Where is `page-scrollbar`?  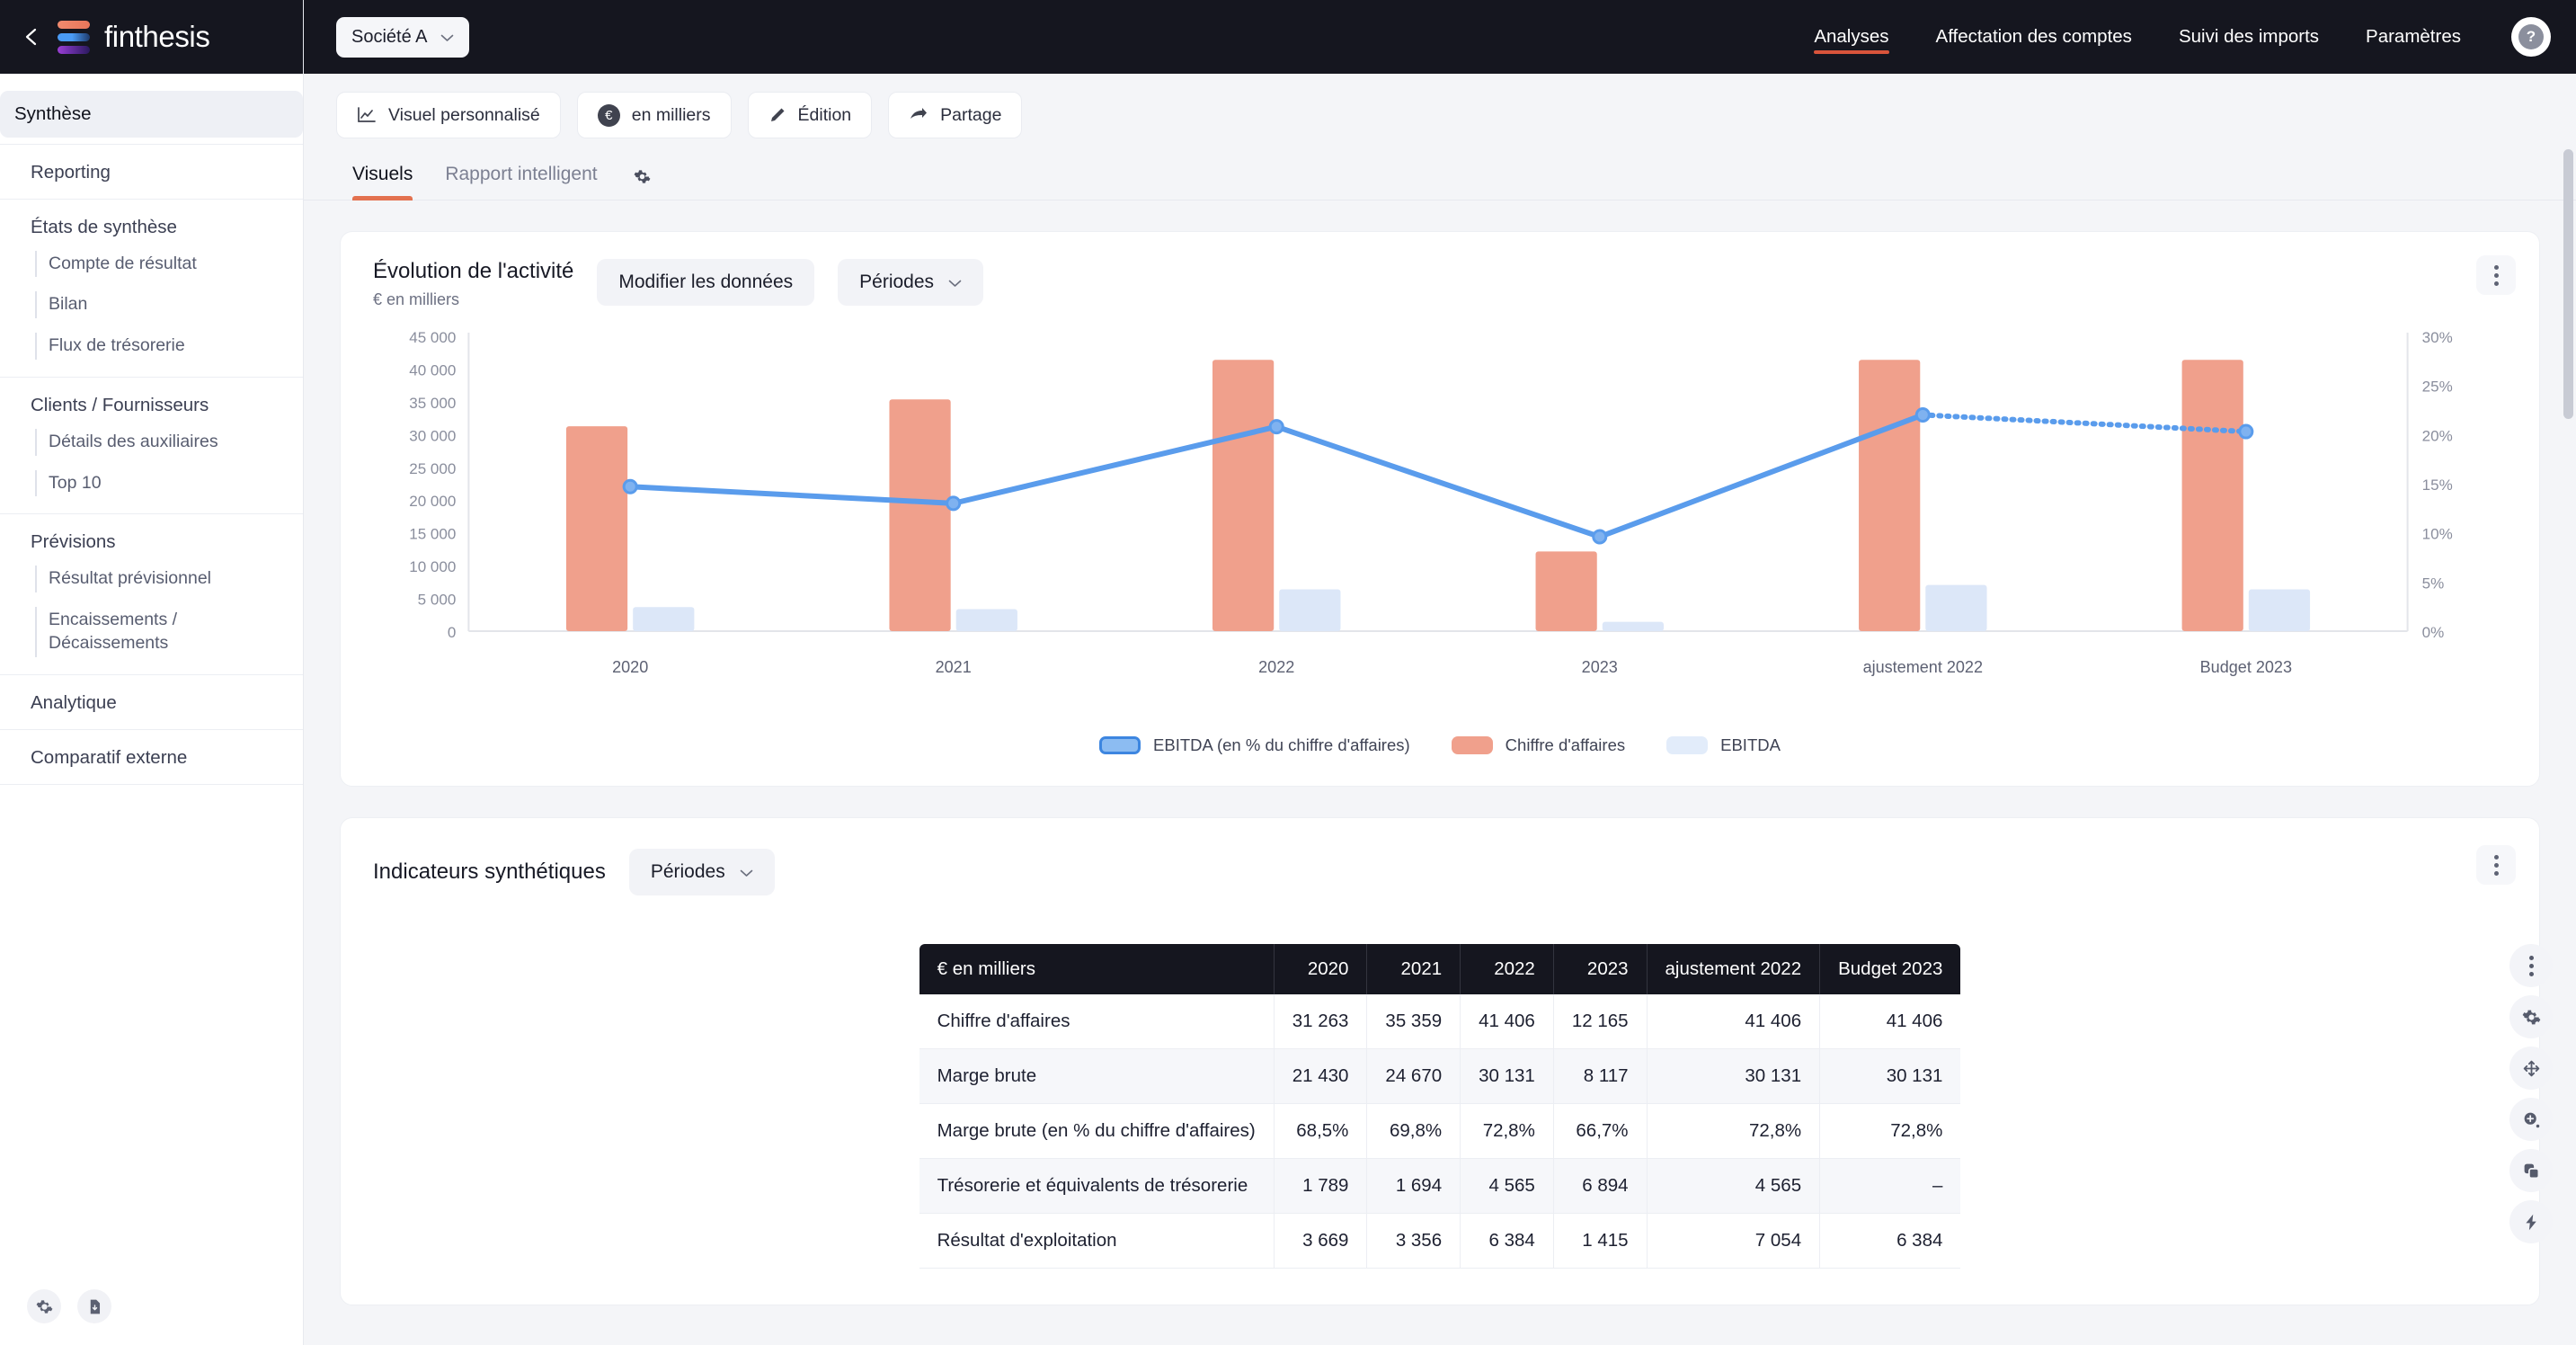 page-scrollbar is located at coordinates (2568, 284).